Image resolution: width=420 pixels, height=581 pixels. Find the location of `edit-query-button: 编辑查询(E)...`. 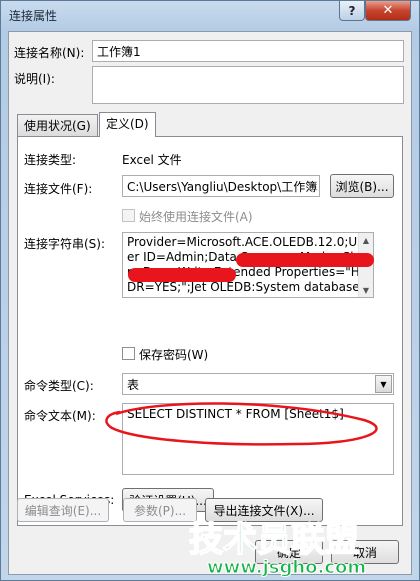

edit-query-button: 编辑查询(E)... is located at coordinates (63, 510).